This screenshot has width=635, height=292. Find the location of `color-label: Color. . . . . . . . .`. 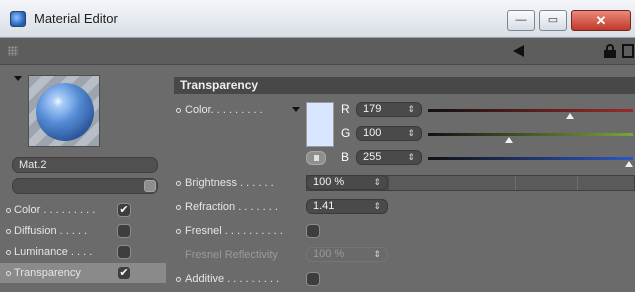

color-label: Color. . . . . . . . . is located at coordinates (224, 110).